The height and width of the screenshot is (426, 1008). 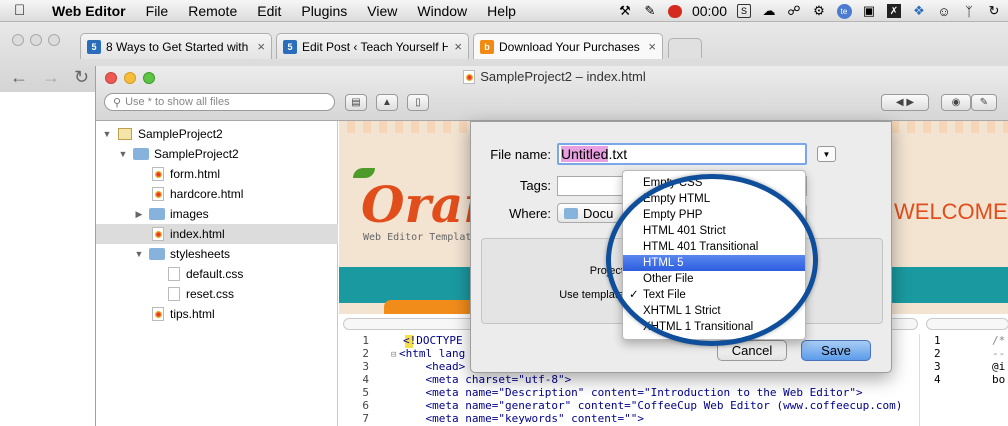 What do you see at coordinates (826, 154) in the screenshot?
I see `expand-dialog-button: ▼` at bounding box center [826, 154].